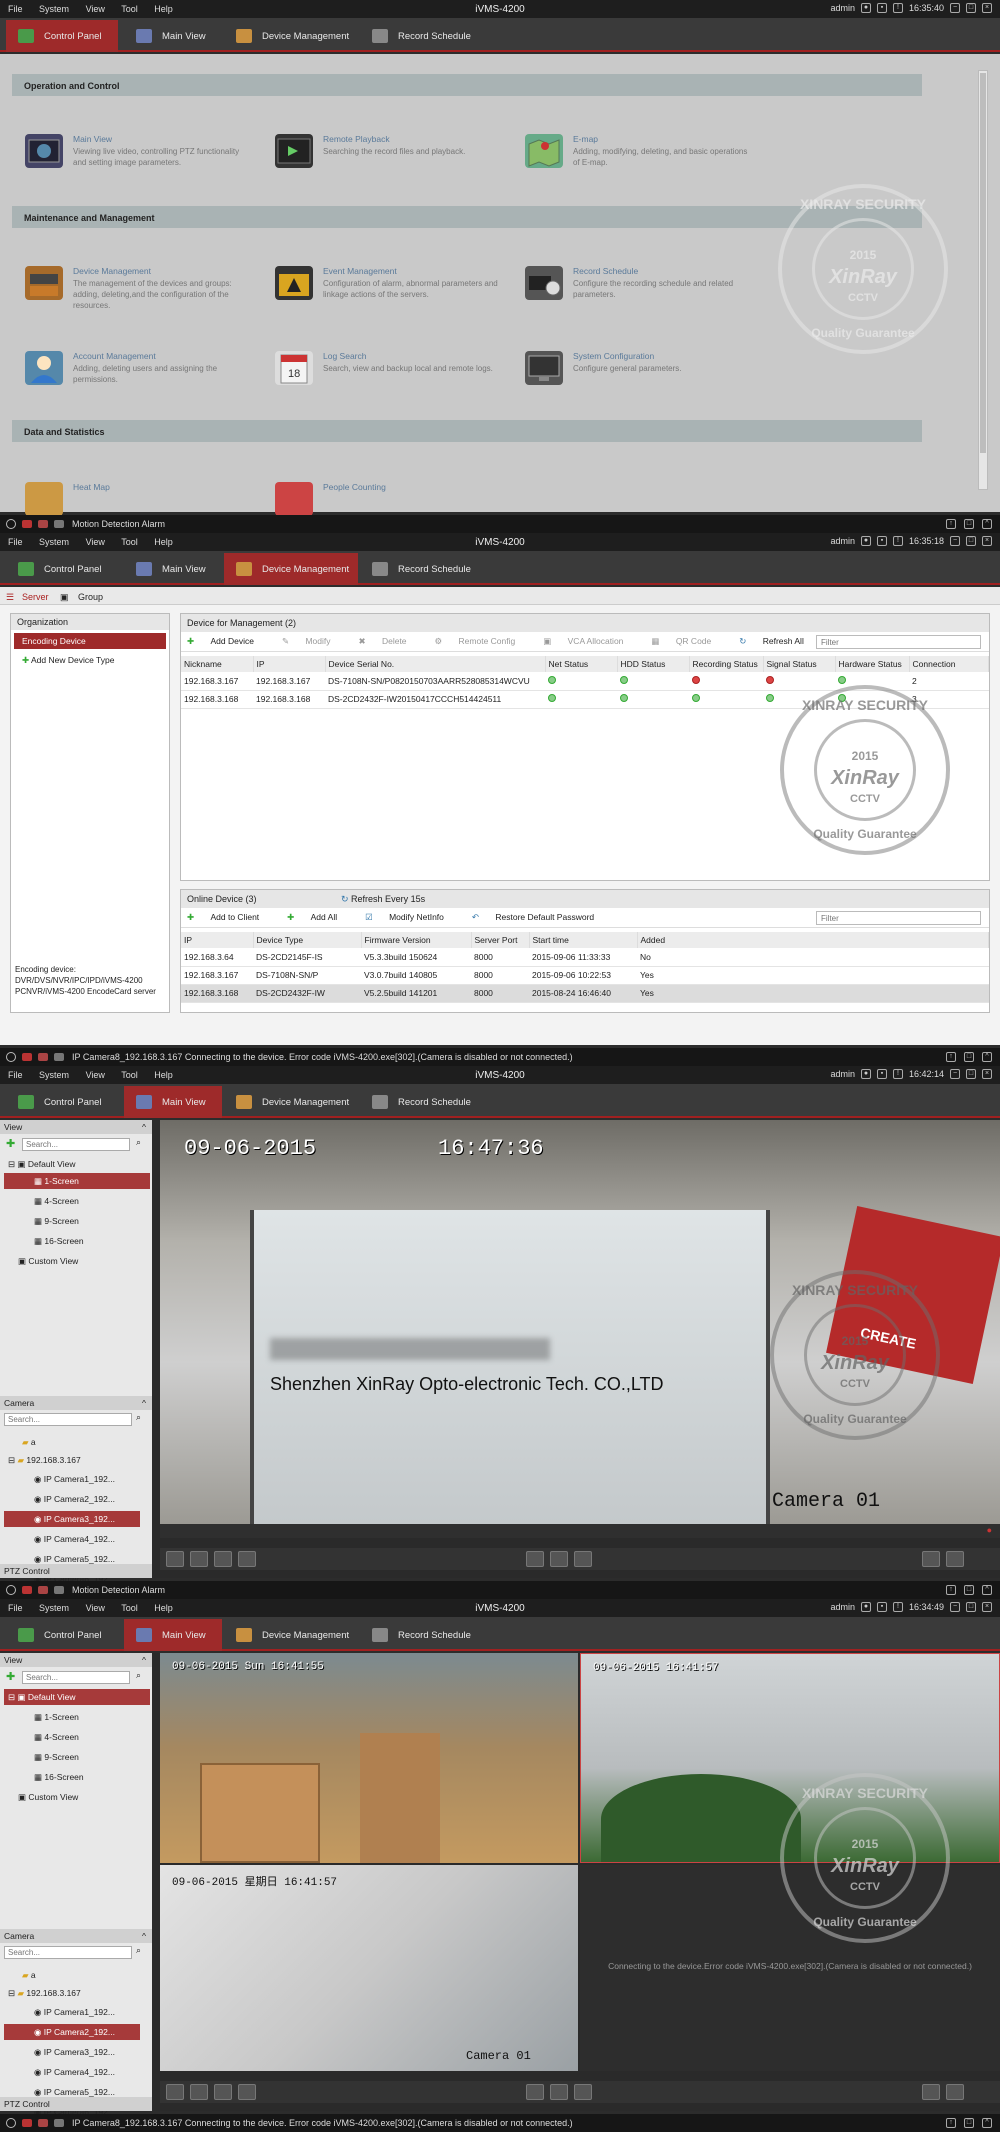 The height and width of the screenshot is (2132, 1000). Describe the element at coordinates (987, 1074) in the screenshot. I see `close-icon: ×` at that location.